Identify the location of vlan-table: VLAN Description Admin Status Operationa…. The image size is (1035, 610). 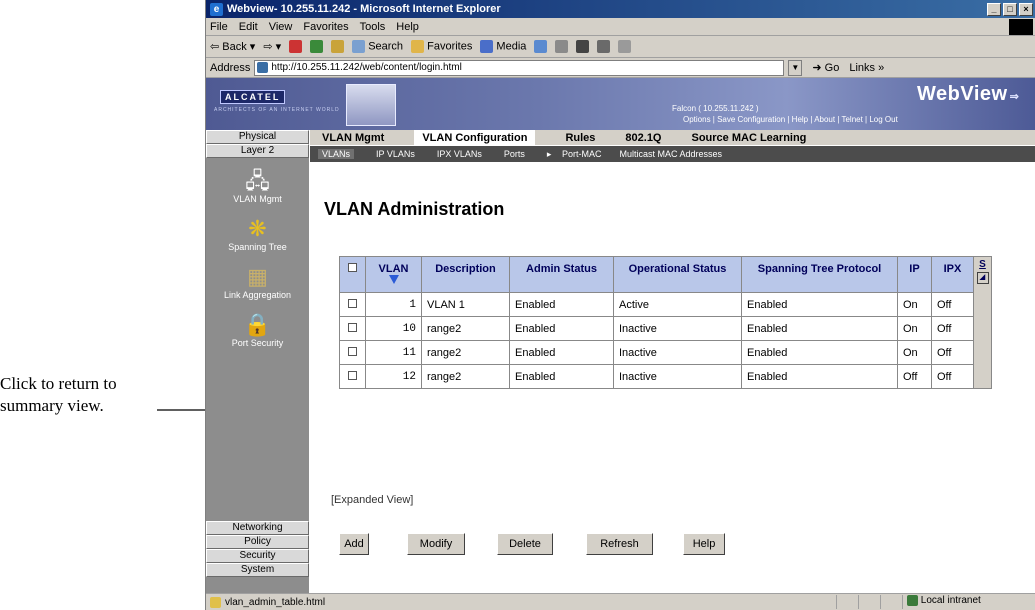
(665, 322).